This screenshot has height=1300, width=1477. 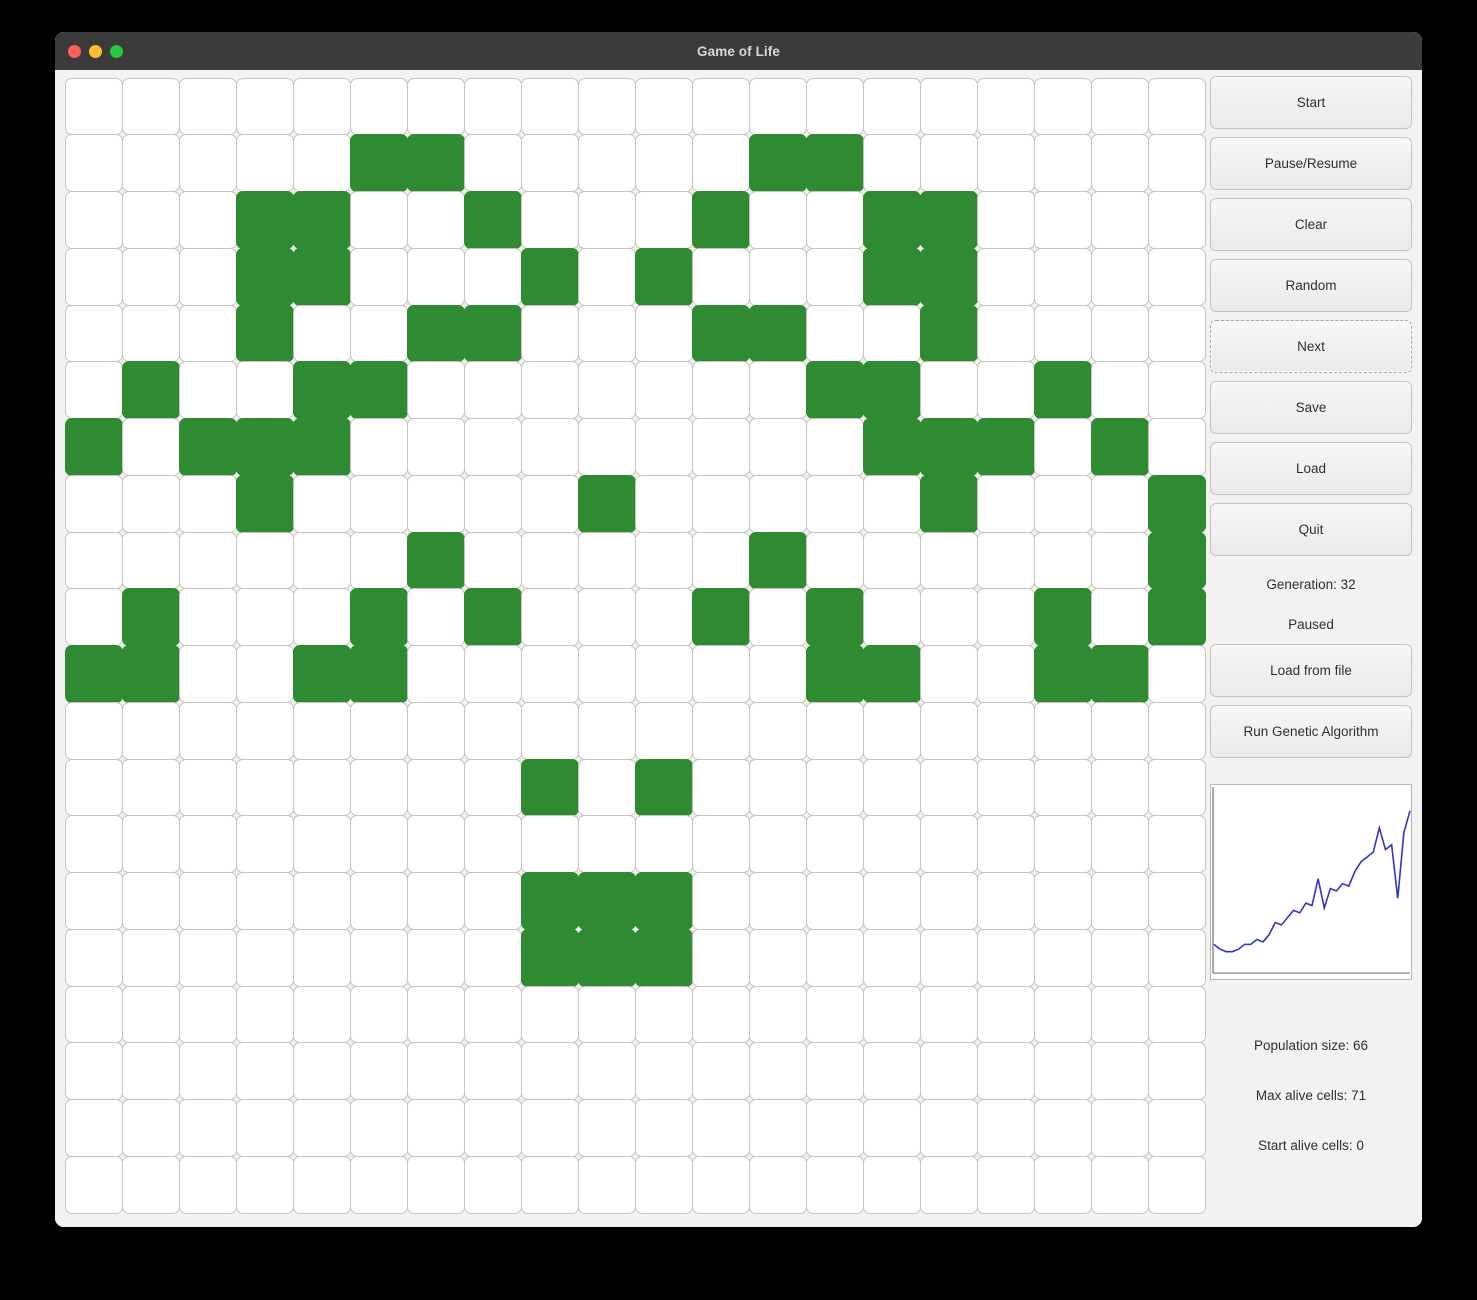 What do you see at coordinates (1311, 346) in the screenshot?
I see `next-button: Next` at bounding box center [1311, 346].